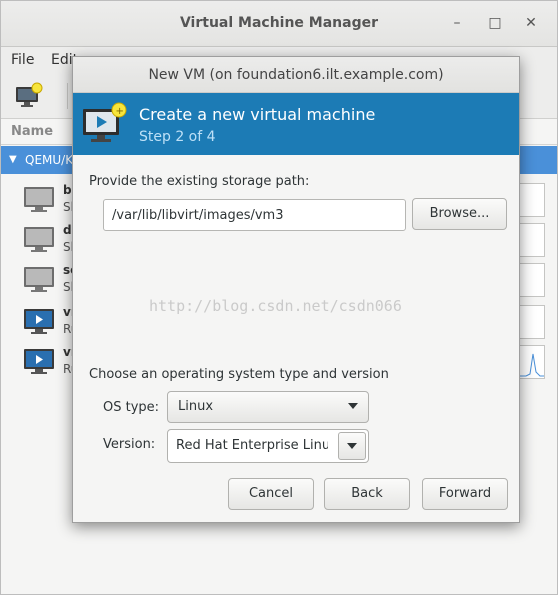  Describe the element at coordinates (252, 445) in the screenshot. I see `version-value: Red Hat Enterprise Linux` at that location.